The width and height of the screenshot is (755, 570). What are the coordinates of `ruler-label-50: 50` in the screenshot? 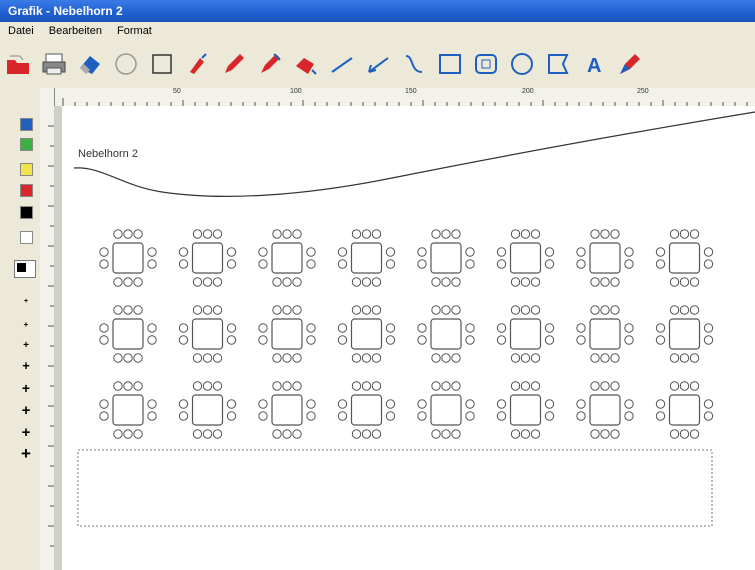 It's located at (177, 91).